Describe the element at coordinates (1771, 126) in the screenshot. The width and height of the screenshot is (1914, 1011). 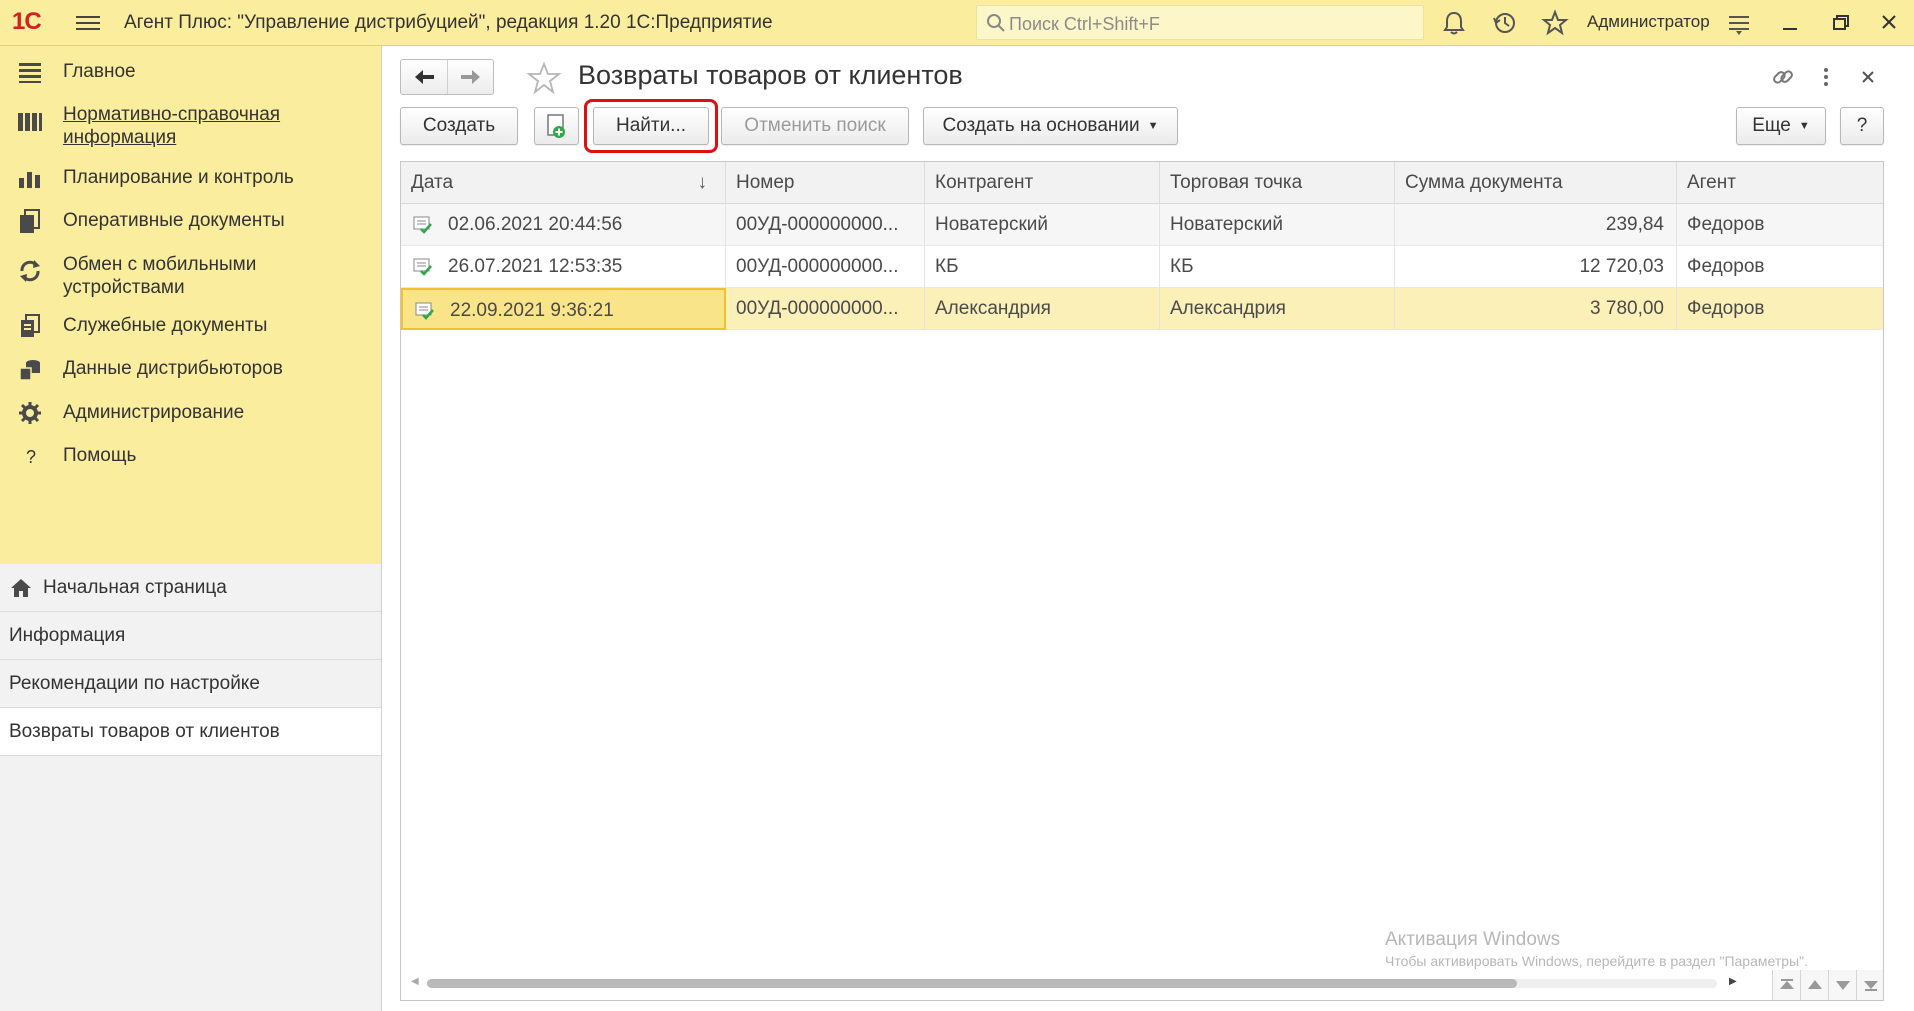
I see `more-label: Еще` at that location.